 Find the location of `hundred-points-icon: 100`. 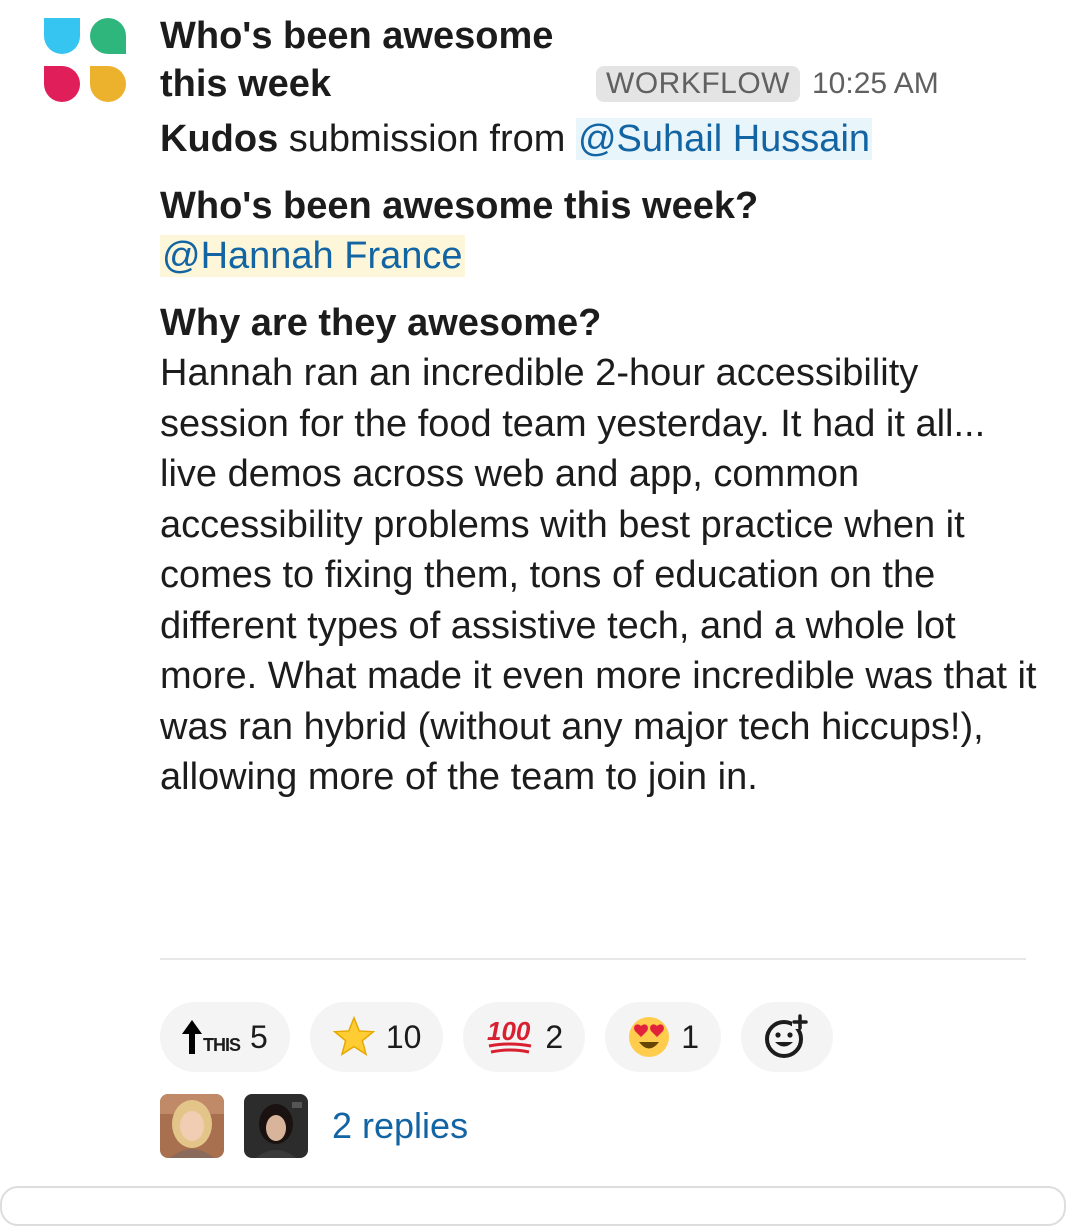

hundred-points-icon: 100 is located at coordinates (509, 1035).